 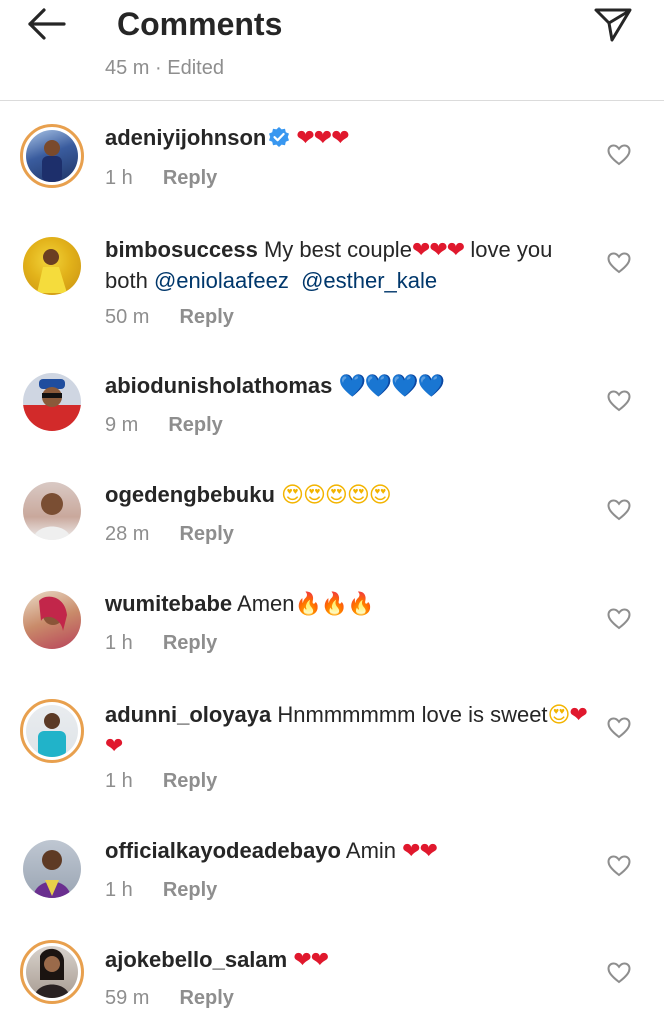 What do you see at coordinates (337, 249) in the screenshot?
I see `comment-text: My best couple` at bounding box center [337, 249].